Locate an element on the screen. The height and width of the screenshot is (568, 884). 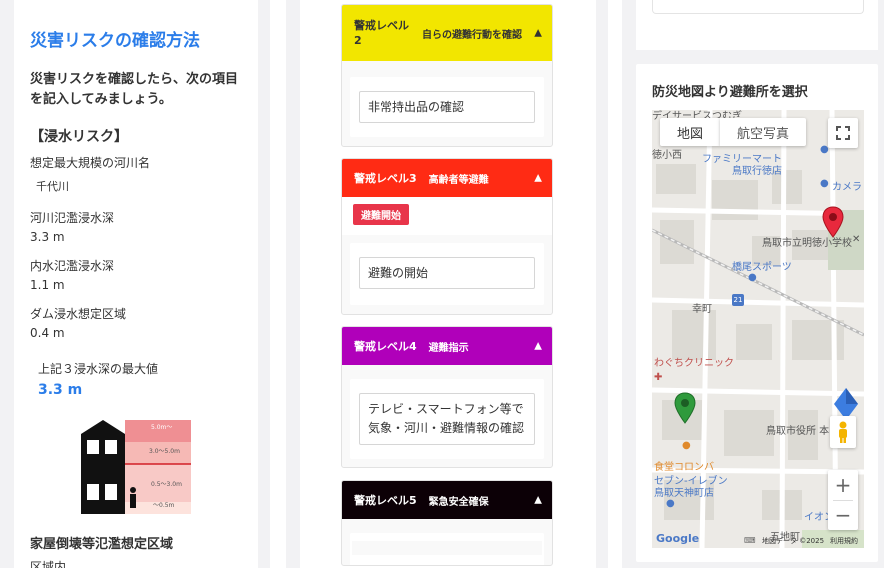
alert-level-4-card: 警戒レベル4 避難指示 ▲ テレビ・スマートフォン等で気象・河川・避難情報の確認 is located at coordinates (447, 397).